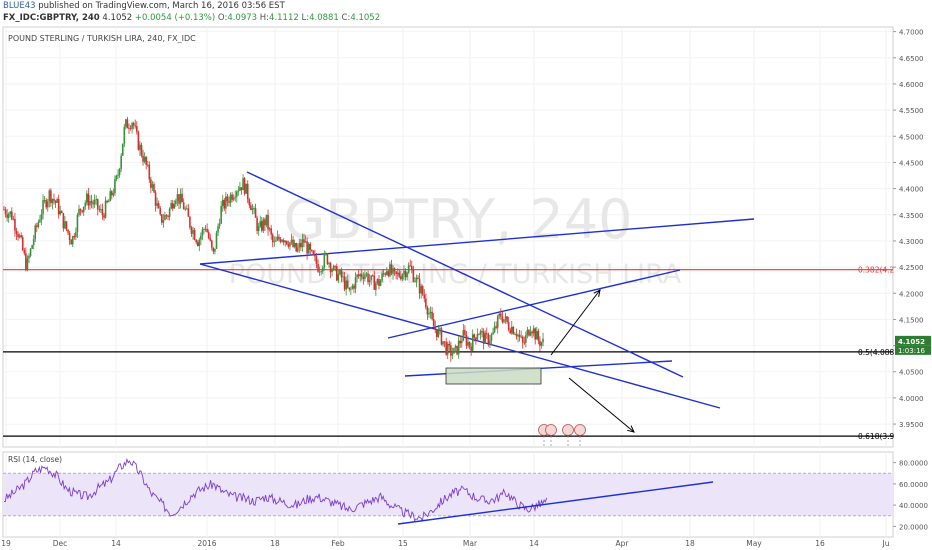 The height and width of the screenshot is (550, 932). I want to click on price-tick-label: 4.5000, so click(911, 137).